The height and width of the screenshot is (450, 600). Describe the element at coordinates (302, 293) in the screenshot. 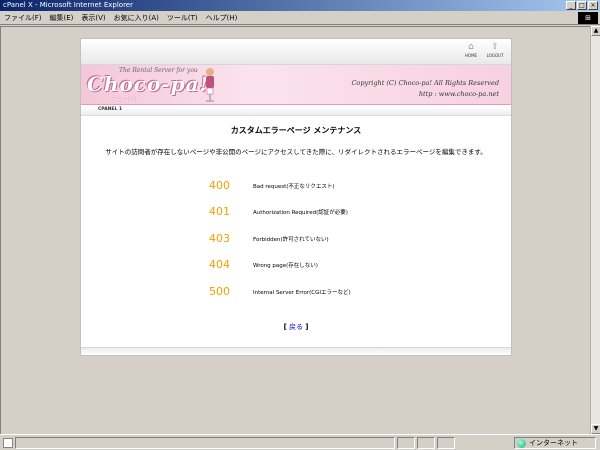

I see `error-label-500: Internal Server Error(CGIエラーなど)` at that location.